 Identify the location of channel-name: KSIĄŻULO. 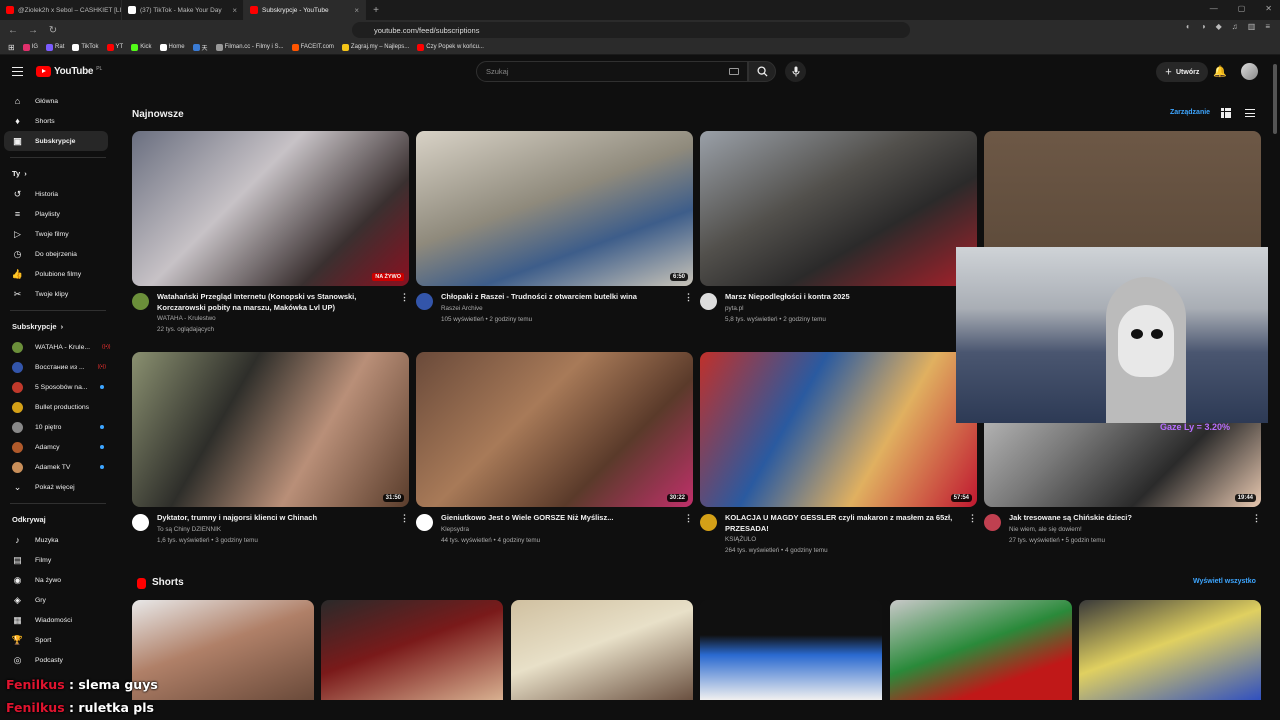
(841, 539).